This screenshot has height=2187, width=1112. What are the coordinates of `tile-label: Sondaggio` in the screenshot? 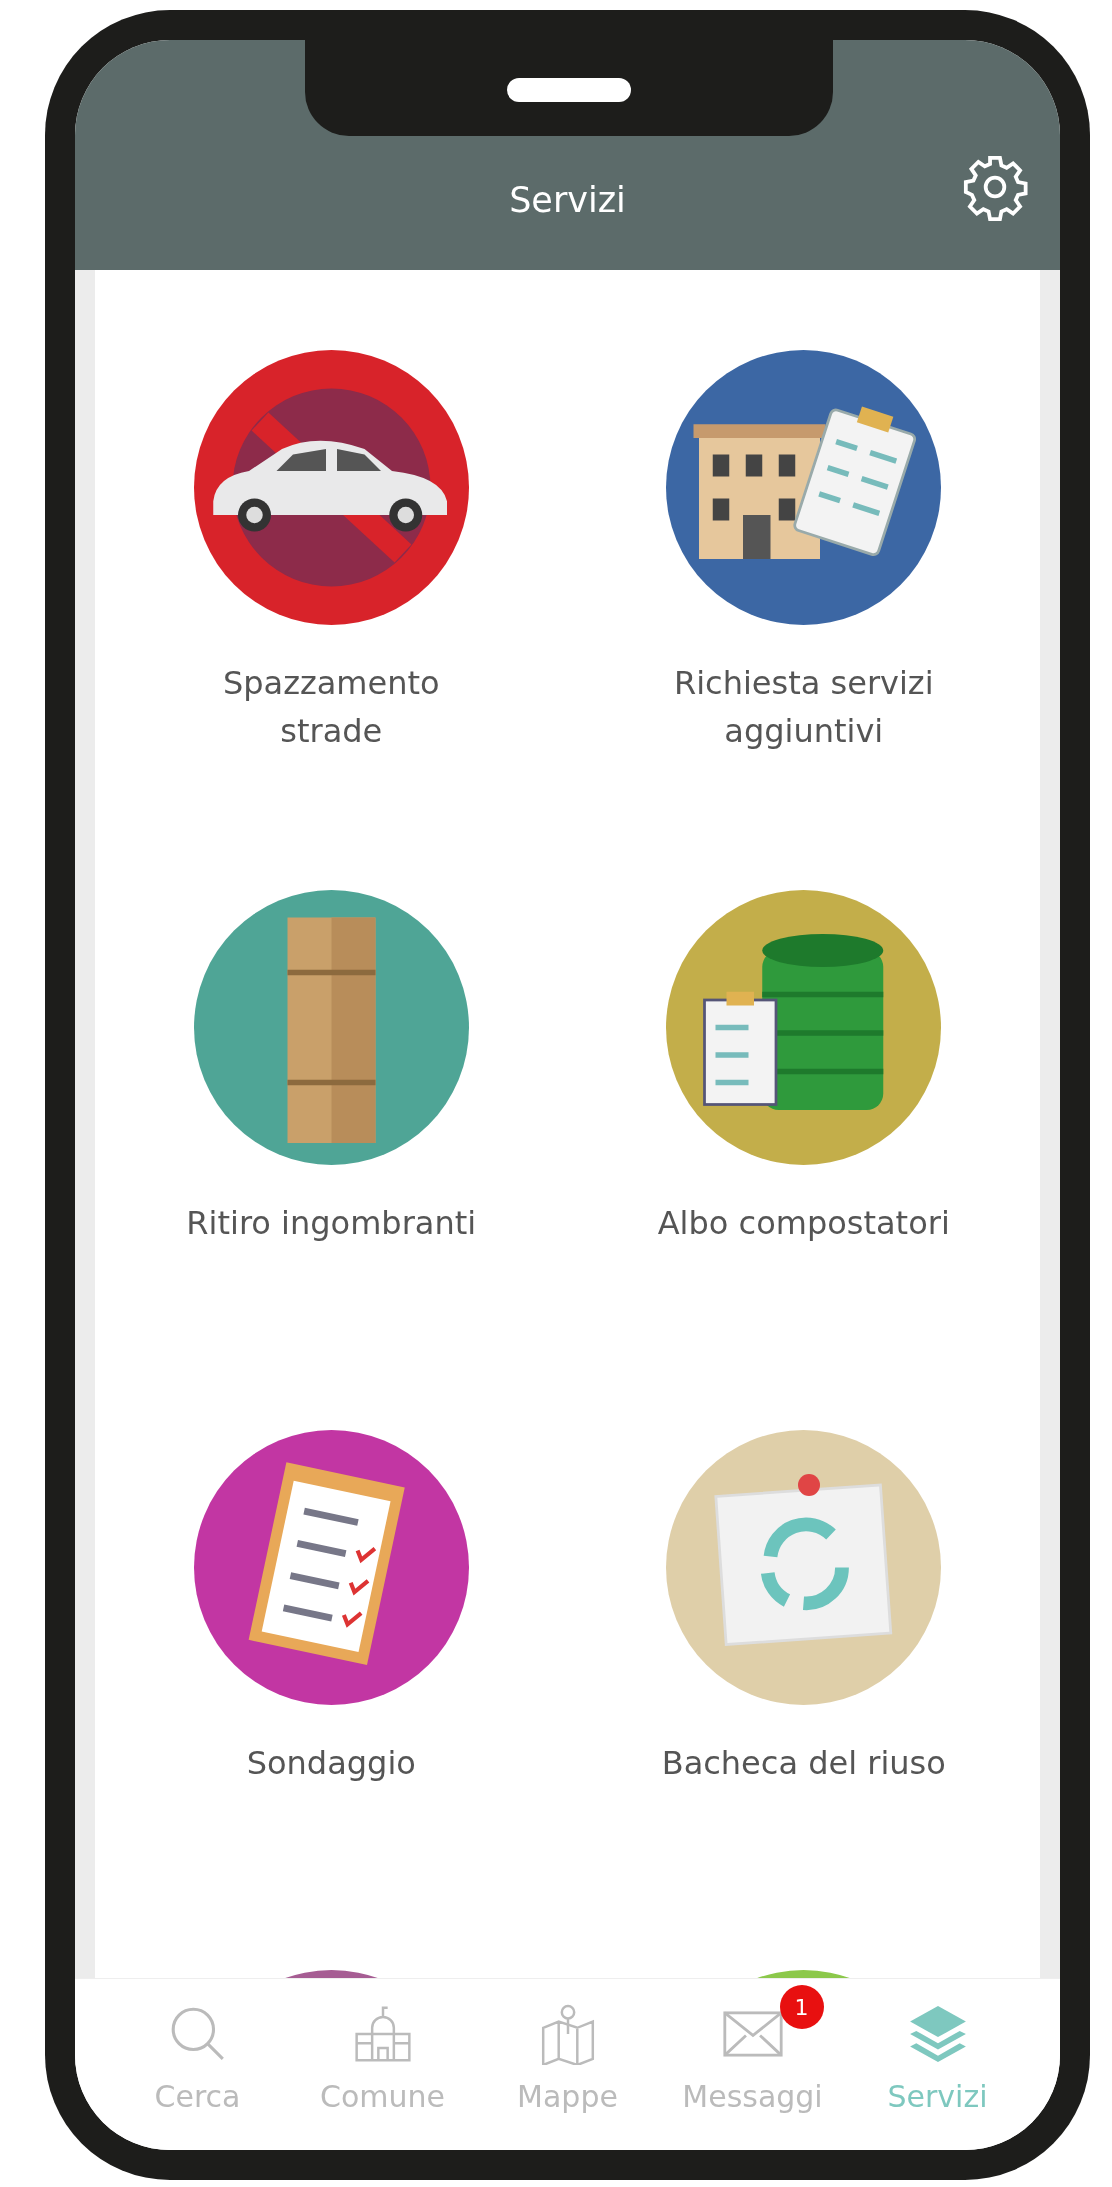 It's located at (331, 1763).